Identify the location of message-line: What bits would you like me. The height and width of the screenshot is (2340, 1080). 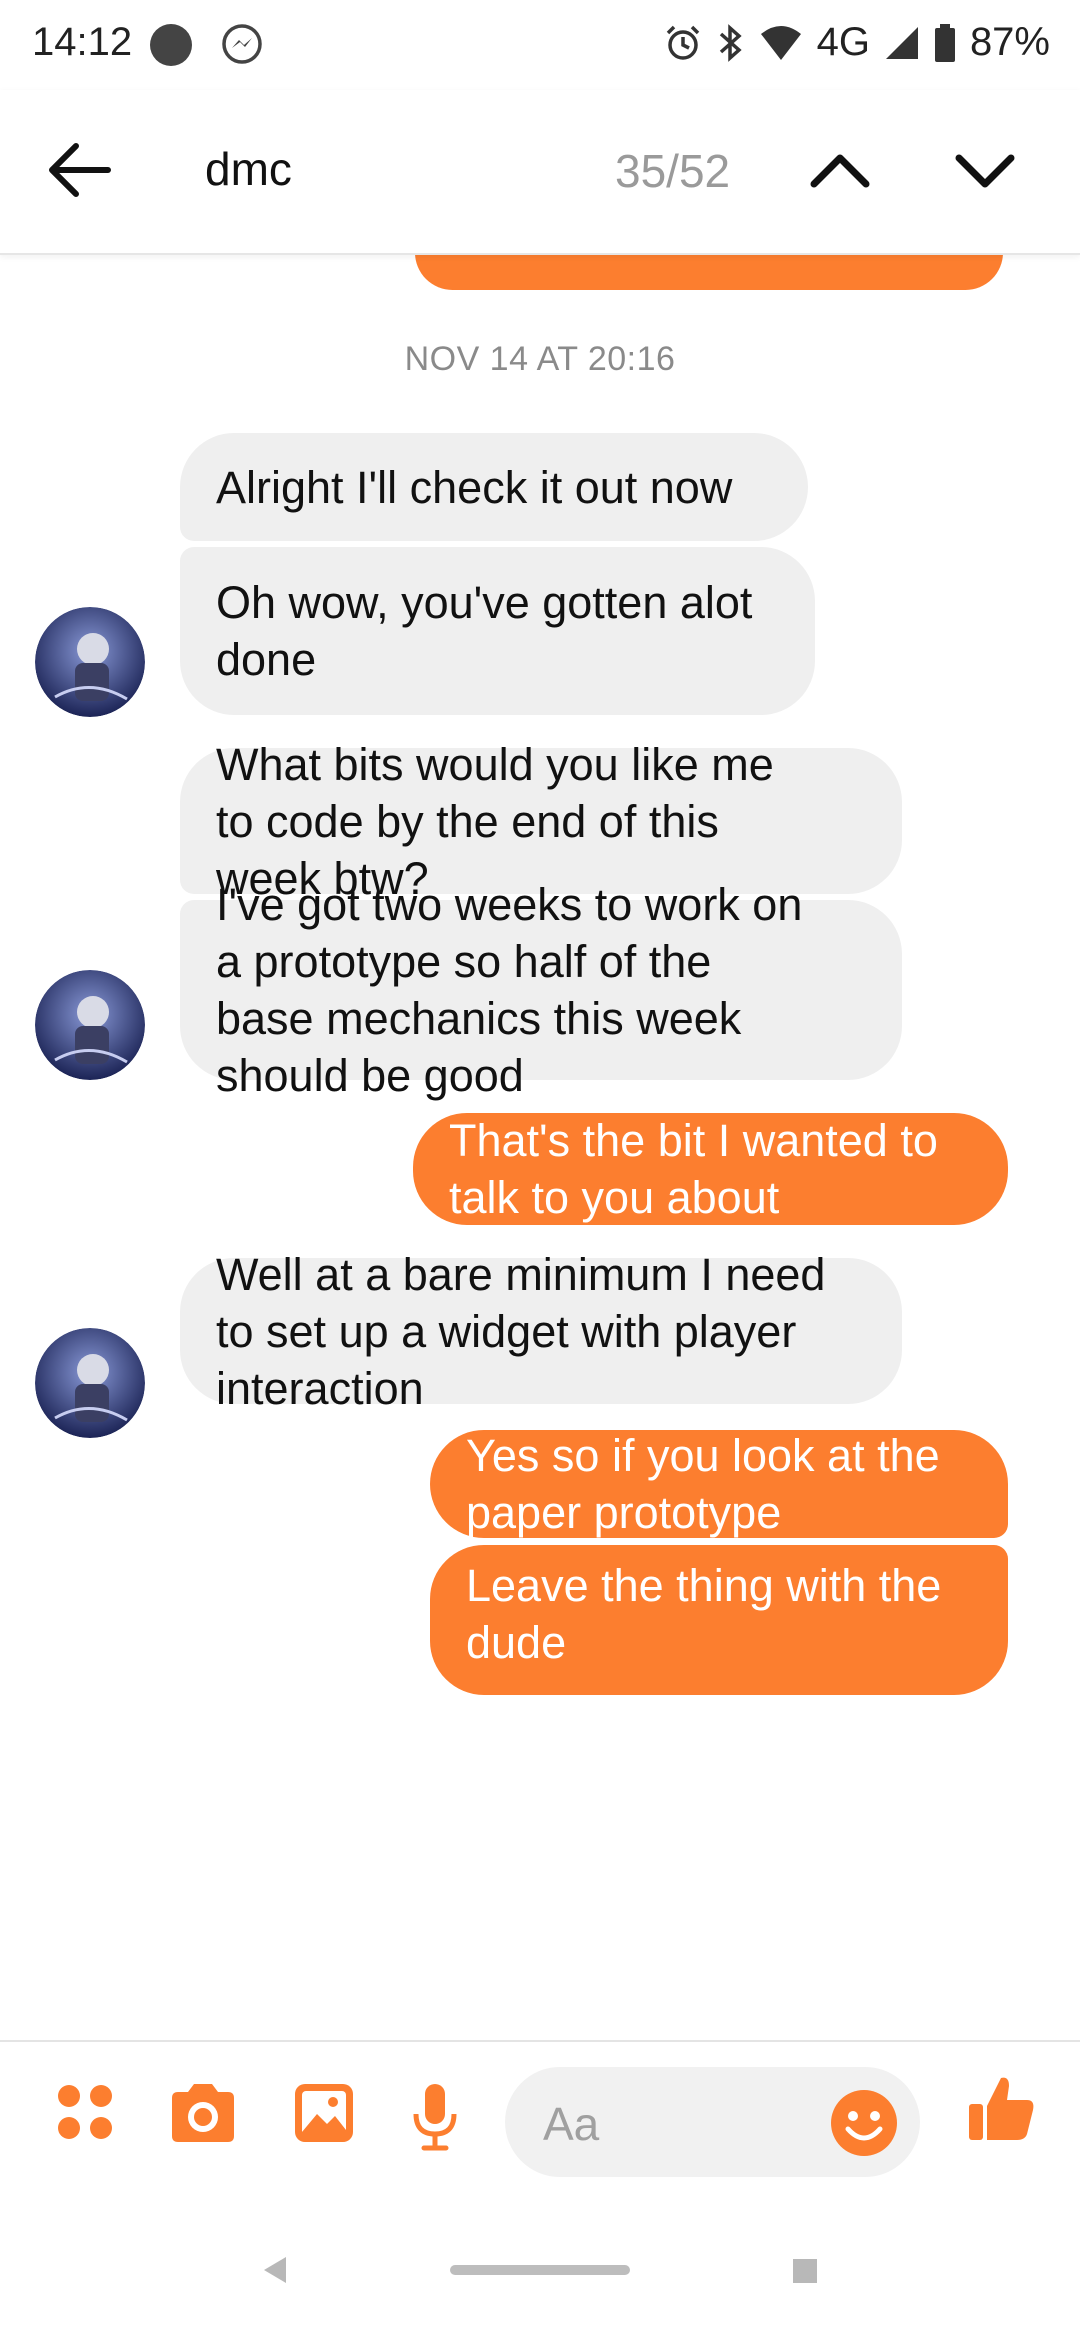
(495, 764).